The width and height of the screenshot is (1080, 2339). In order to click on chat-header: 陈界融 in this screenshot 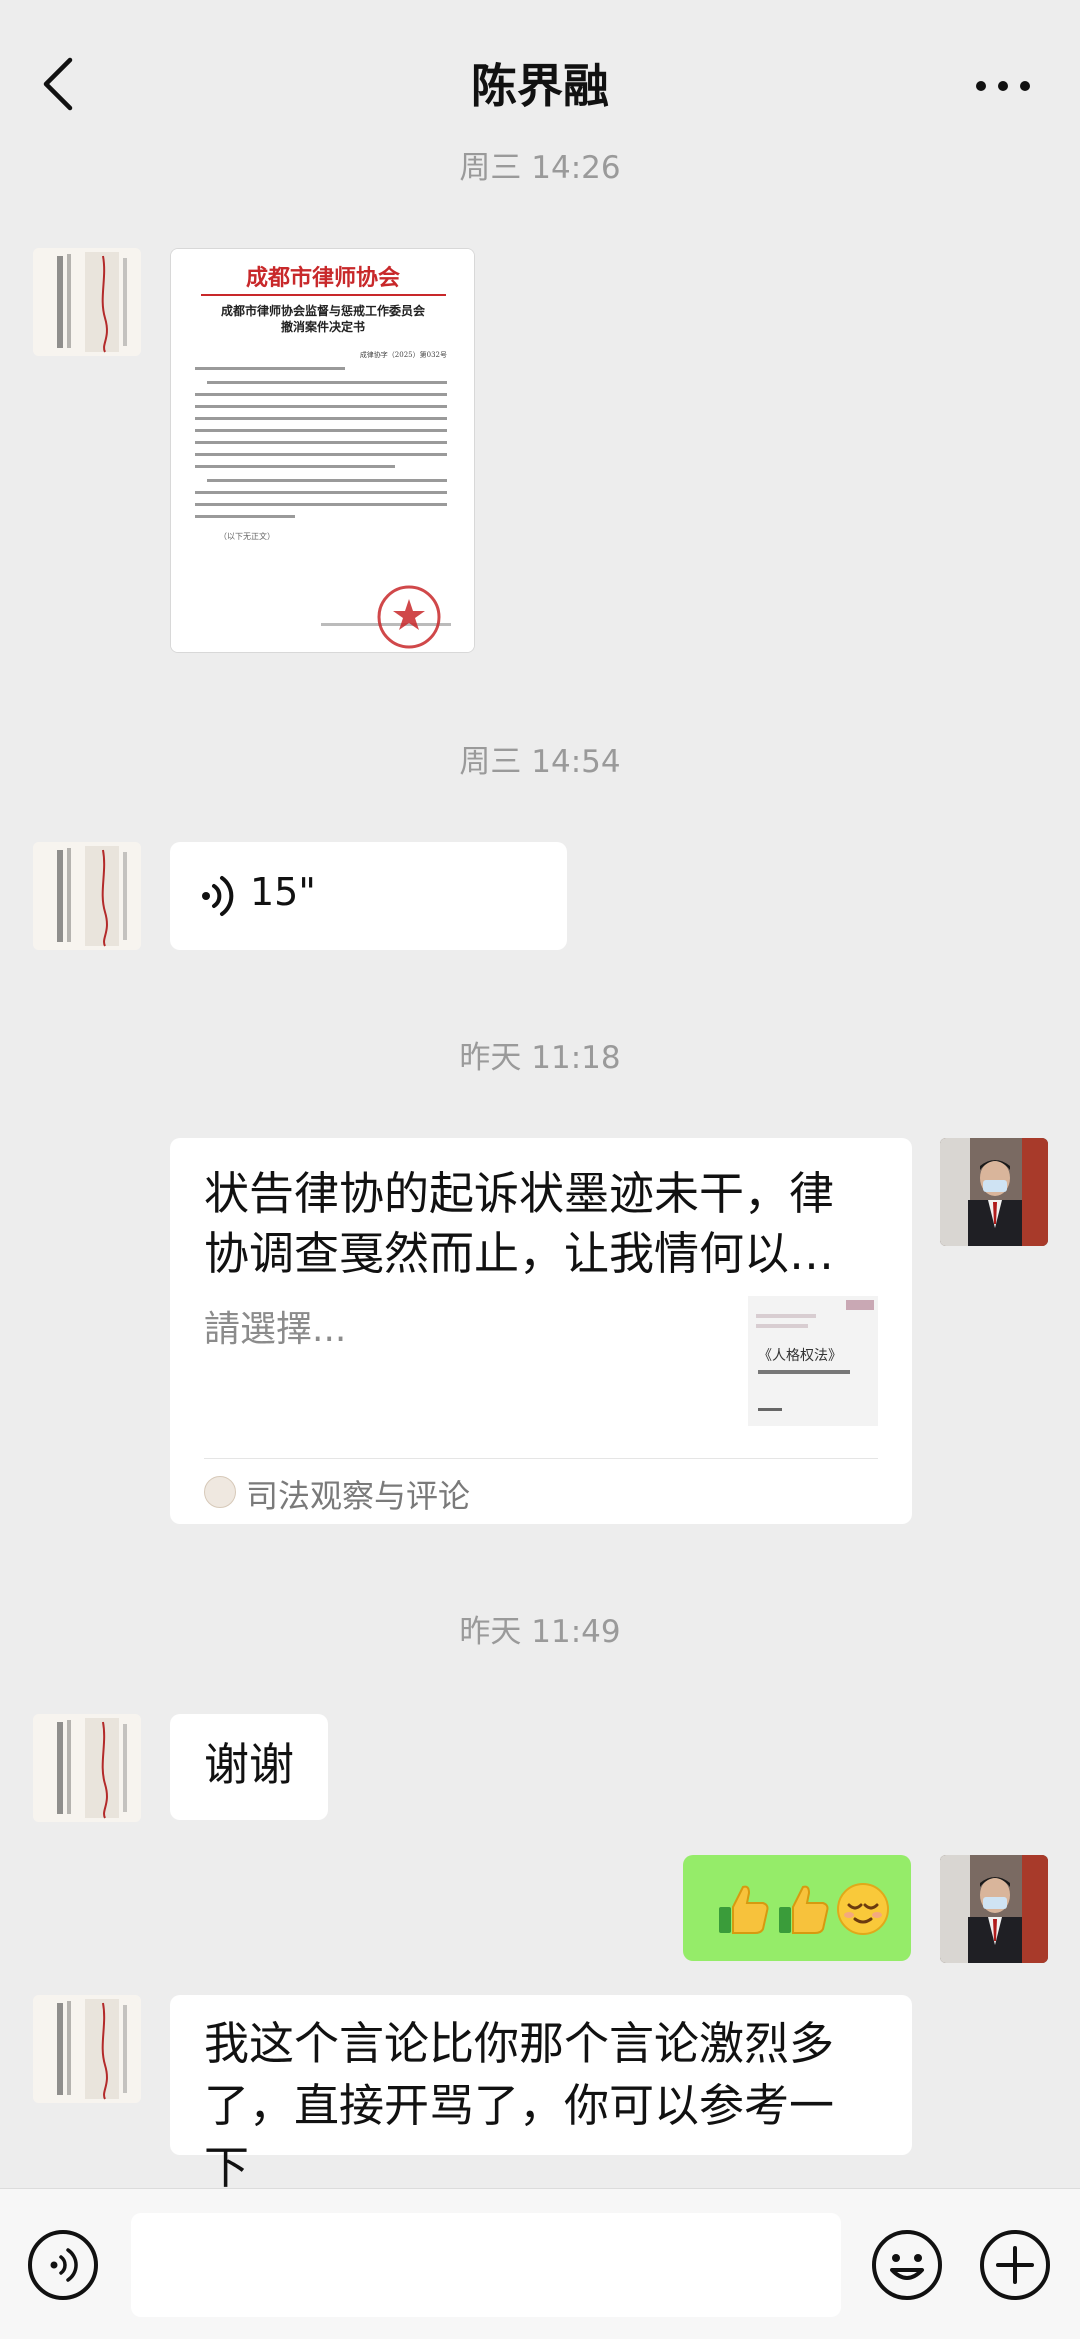, I will do `click(540, 75)`.